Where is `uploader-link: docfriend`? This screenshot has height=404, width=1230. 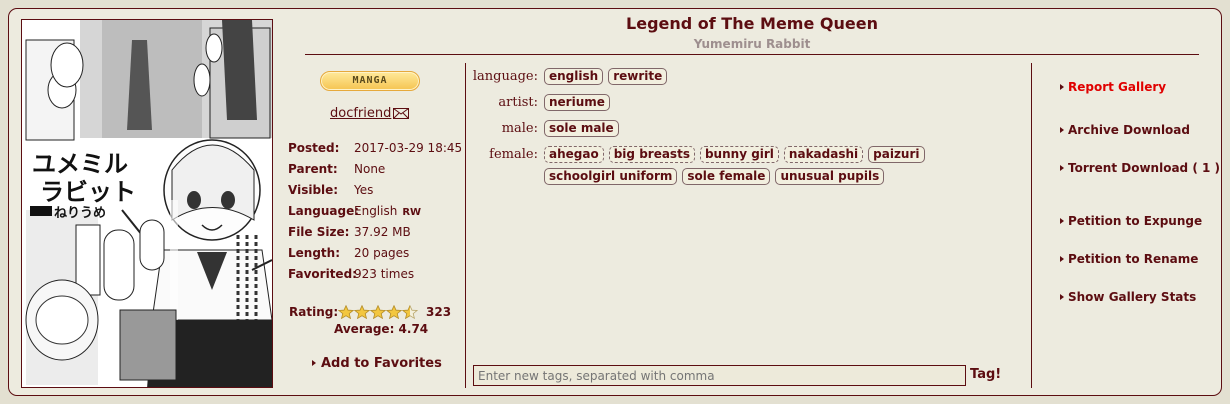
uploader-link: docfriend is located at coordinates (360, 113).